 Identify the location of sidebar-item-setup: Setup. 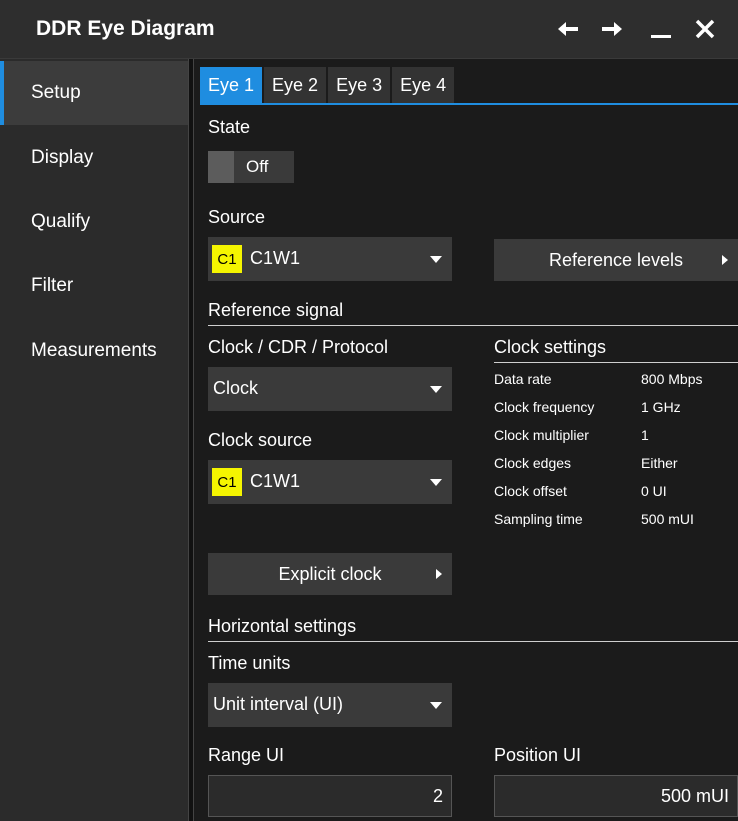
(94, 93).